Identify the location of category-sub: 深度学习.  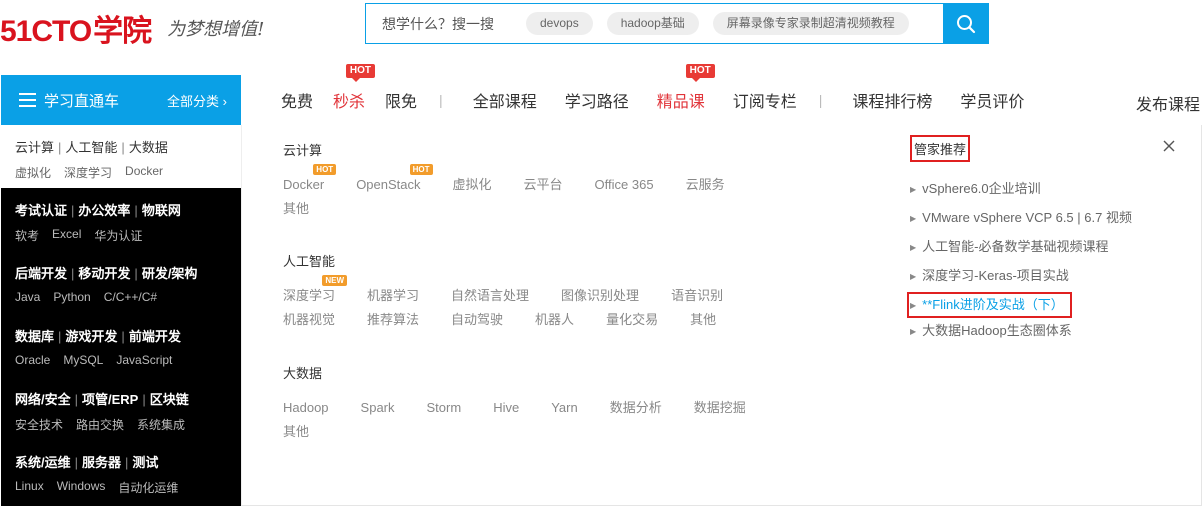
(88, 172).